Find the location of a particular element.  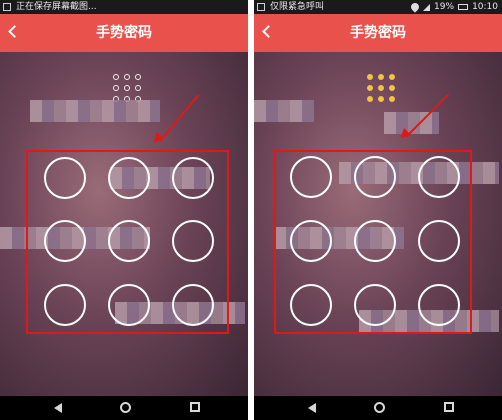

status-bar: 仅限紧急呼叫 19% 10:10 is located at coordinates (378, 7).